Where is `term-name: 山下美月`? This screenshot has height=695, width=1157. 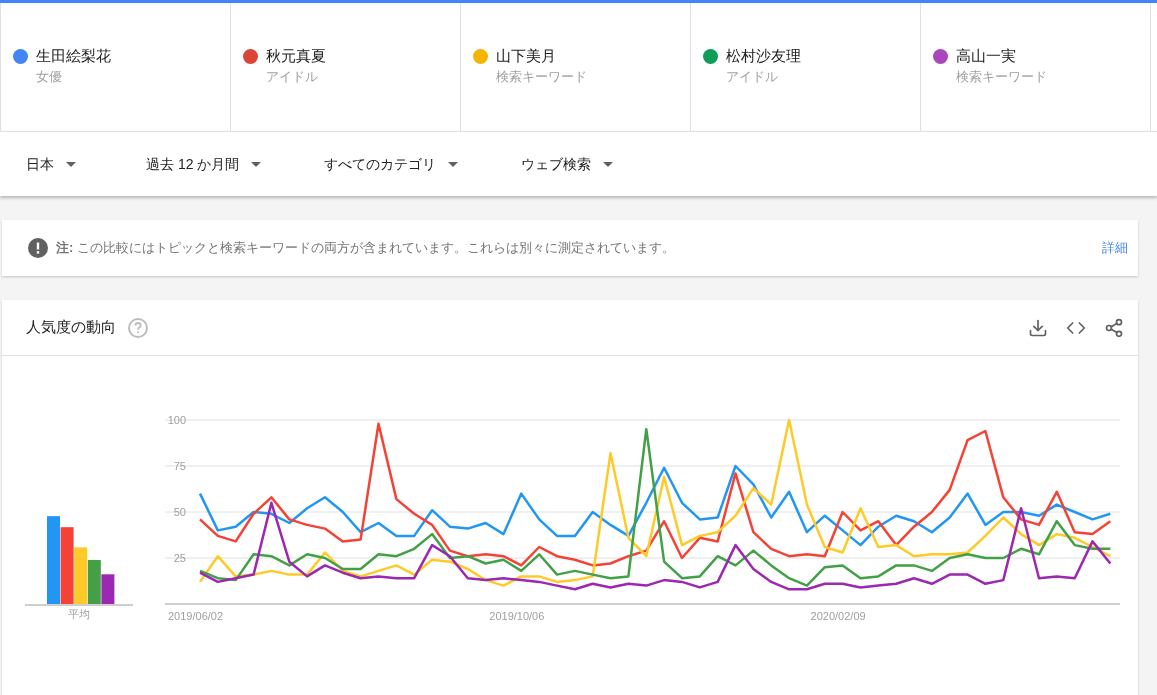 term-name: 山下美月 is located at coordinates (526, 56).